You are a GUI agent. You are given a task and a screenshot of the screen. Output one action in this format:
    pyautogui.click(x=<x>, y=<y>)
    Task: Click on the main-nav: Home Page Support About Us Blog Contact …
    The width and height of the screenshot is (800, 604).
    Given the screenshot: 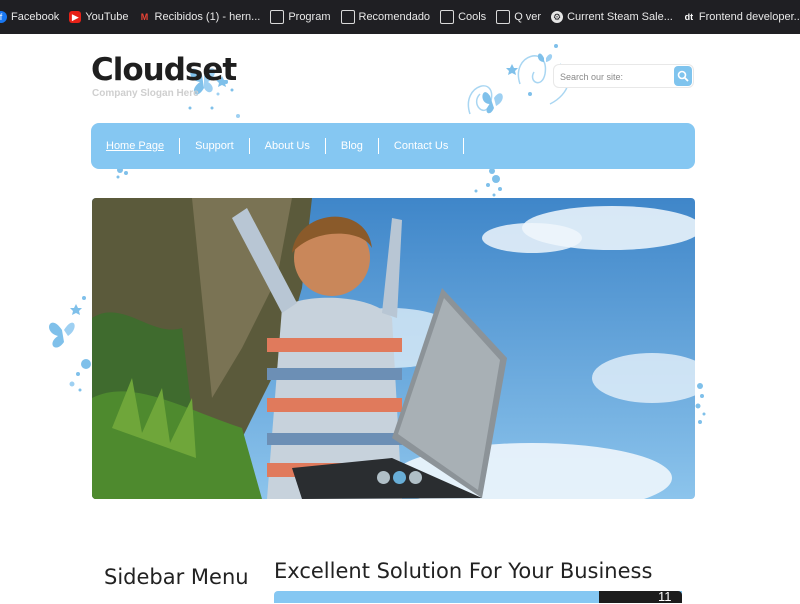 What is the action you would take?
    pyautogui.click(x=393, y=146)
    